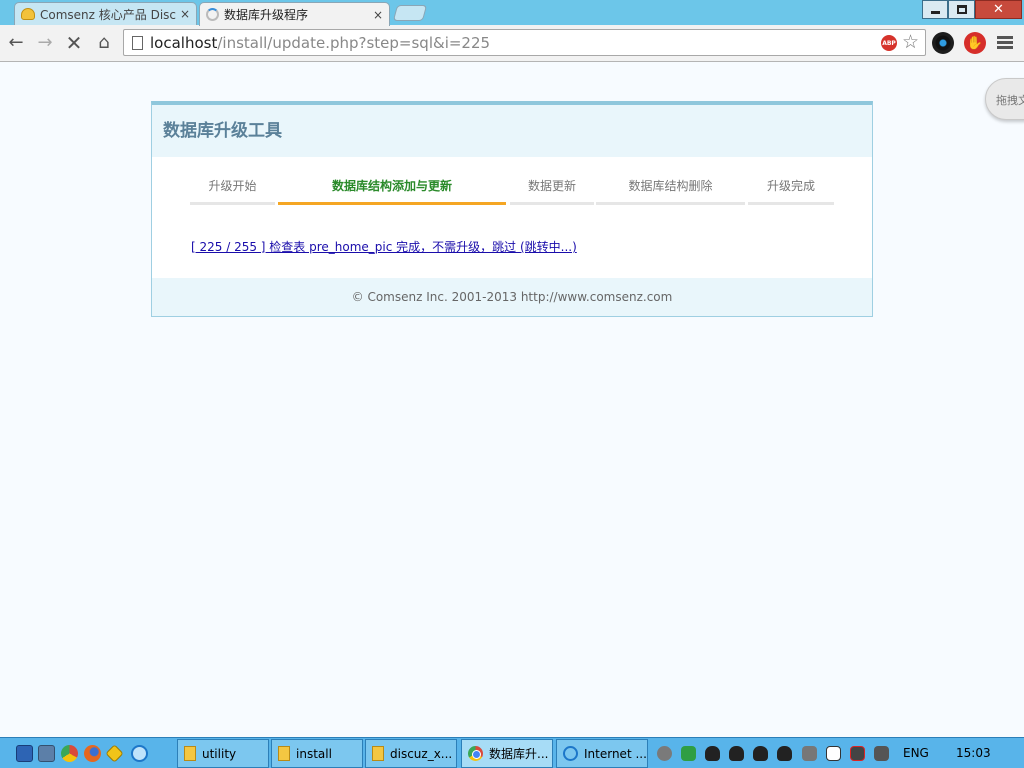 This screenshot has width=1024, height=768. What do you see at coordinates (857, 753) in the screenshot?
I see `network-disconnected-icon` at bounding box center [857, 753].